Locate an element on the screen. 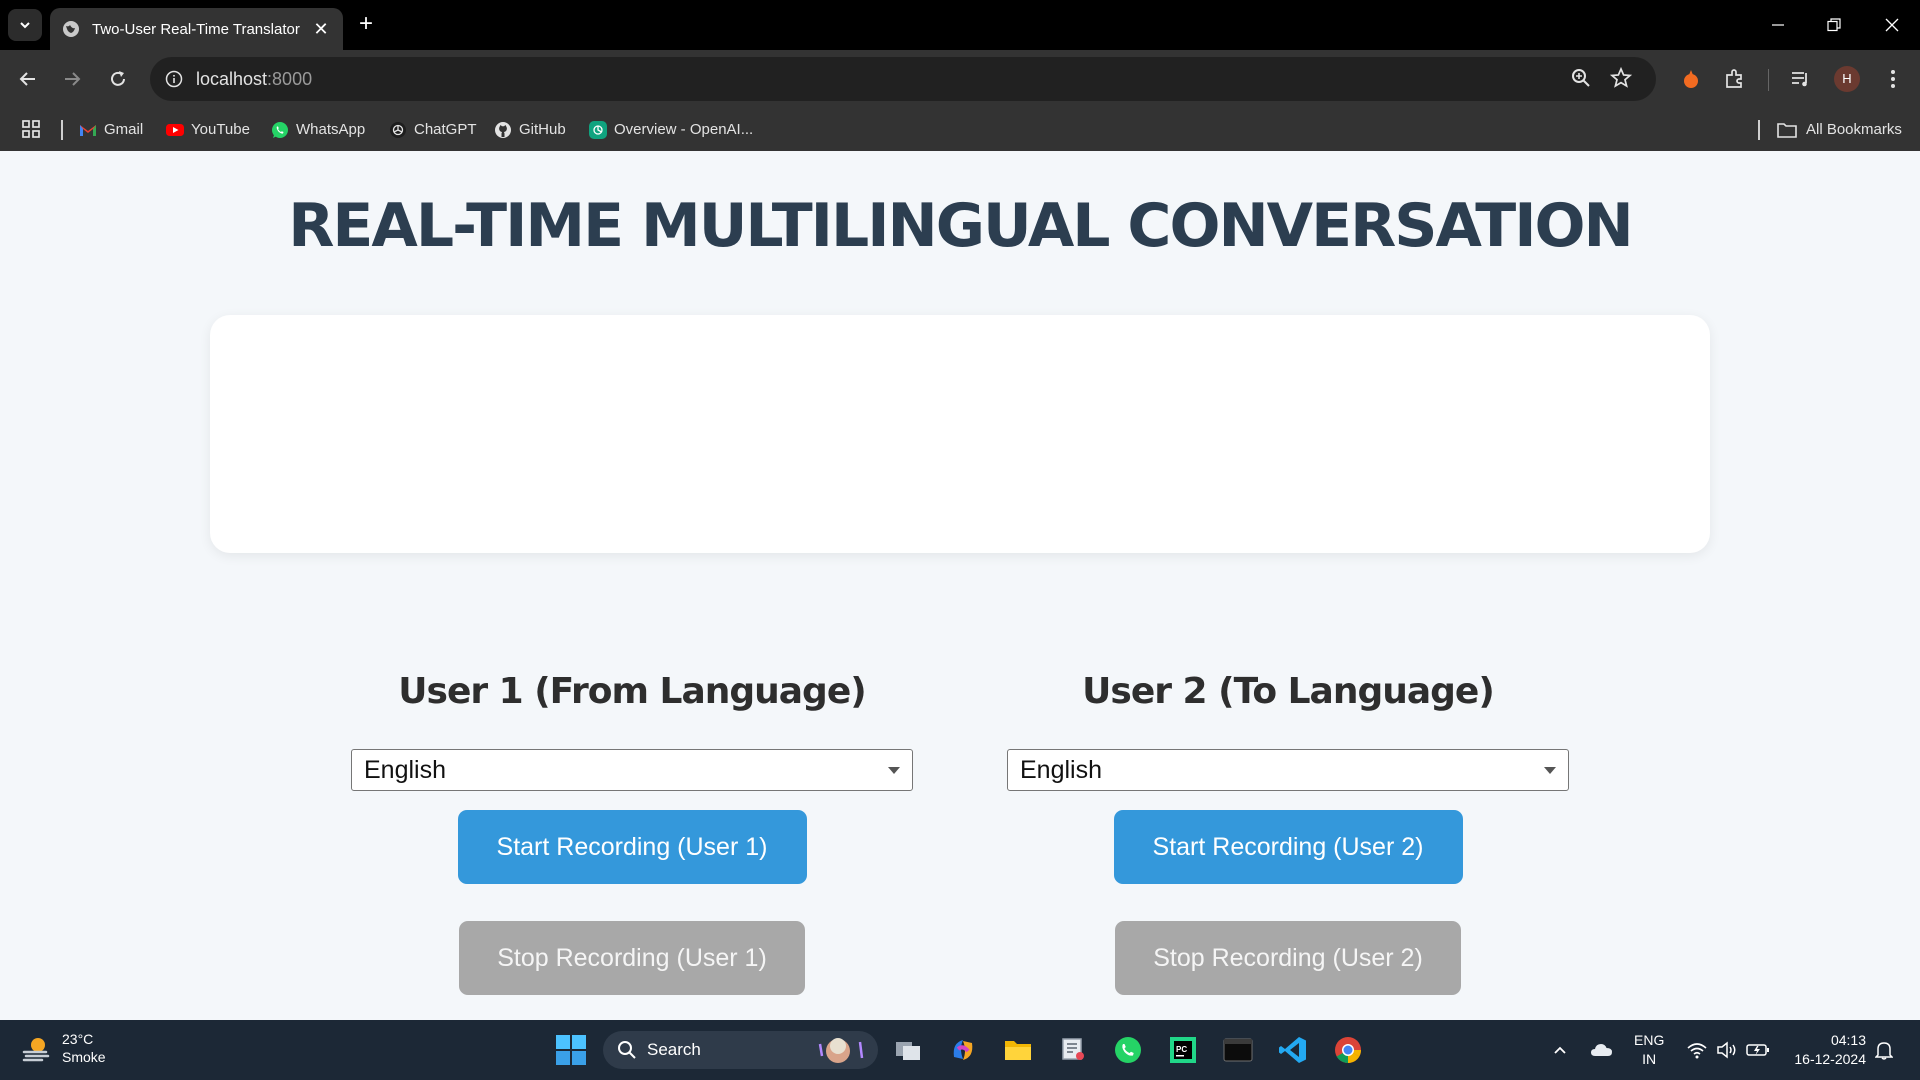  site-info-icon is located at coordinates (174, 79).